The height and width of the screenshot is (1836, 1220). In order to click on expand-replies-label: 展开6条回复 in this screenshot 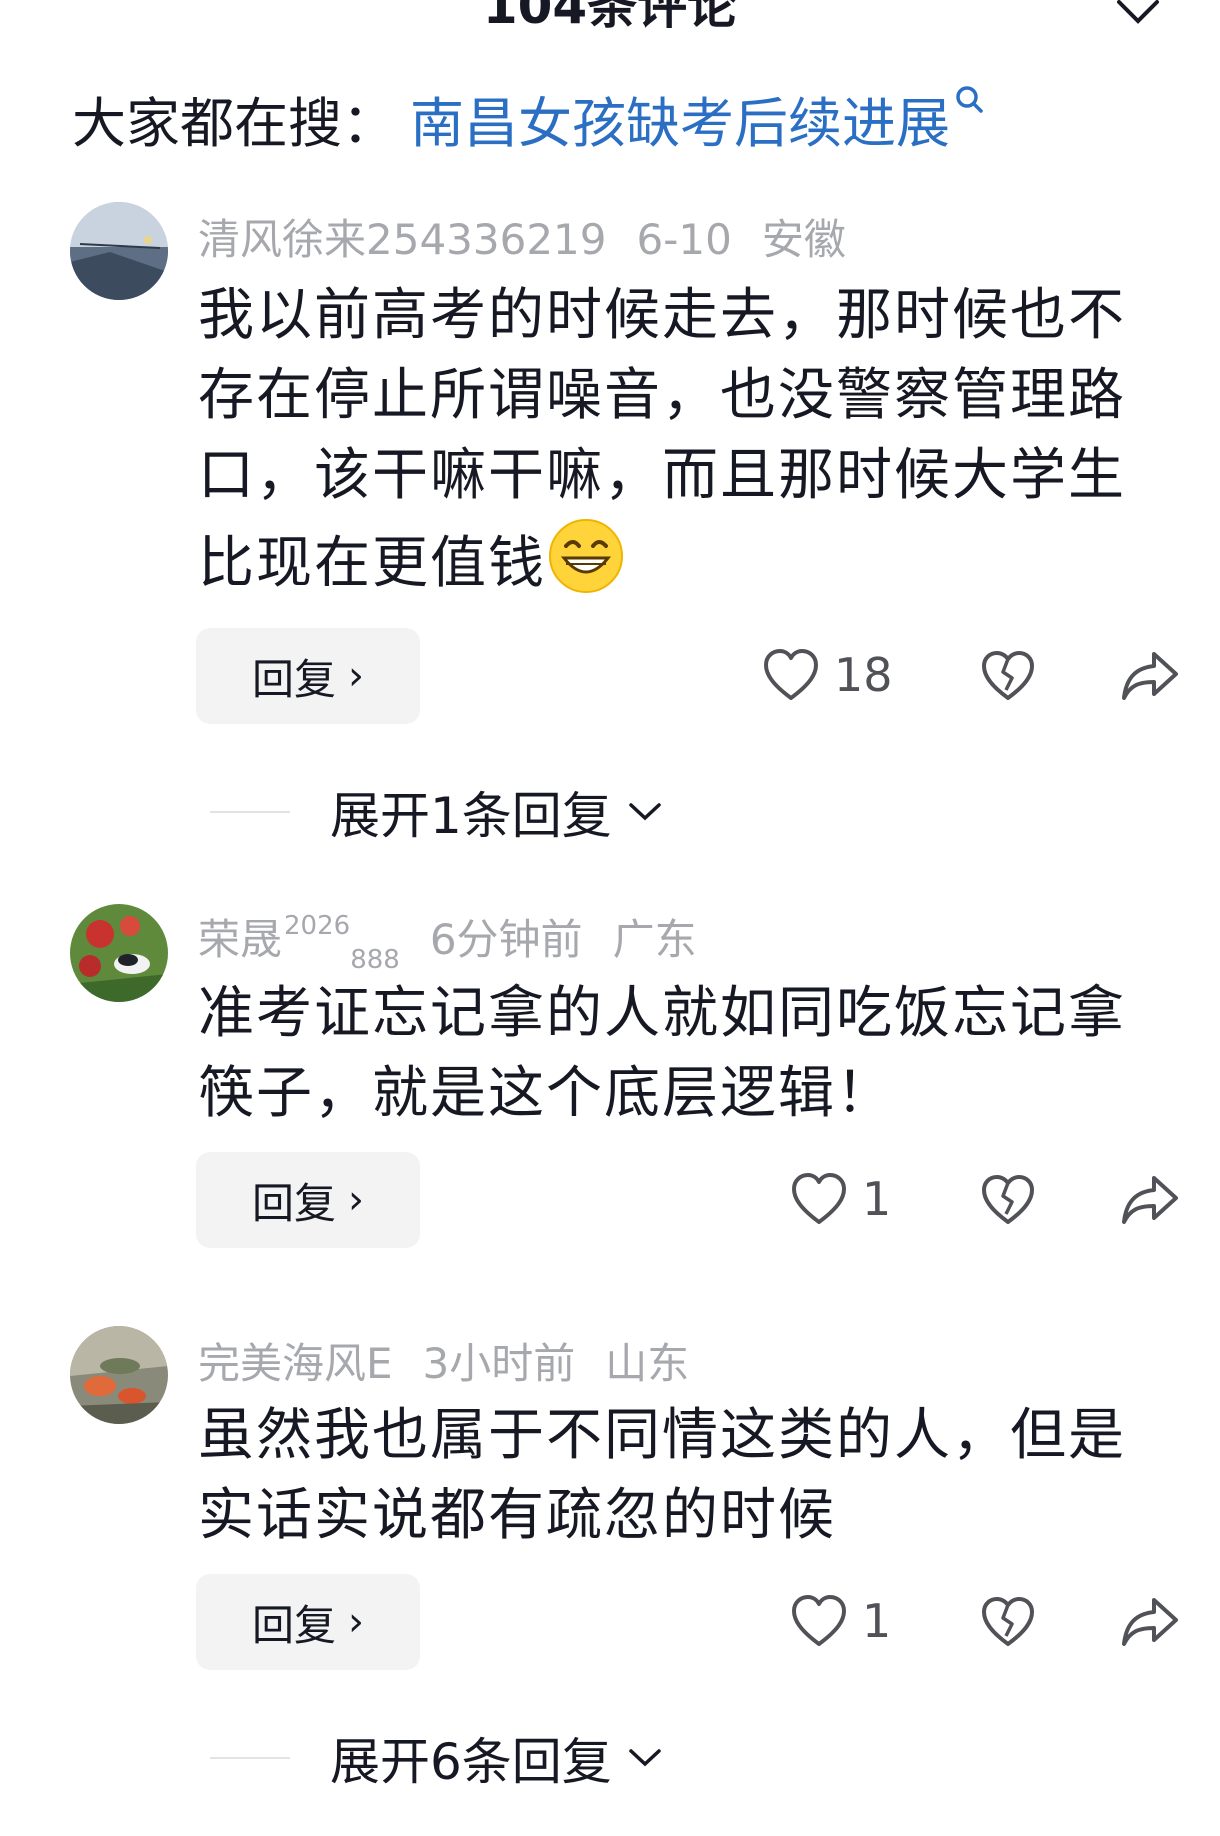, I will do `click(471, 1762)`.